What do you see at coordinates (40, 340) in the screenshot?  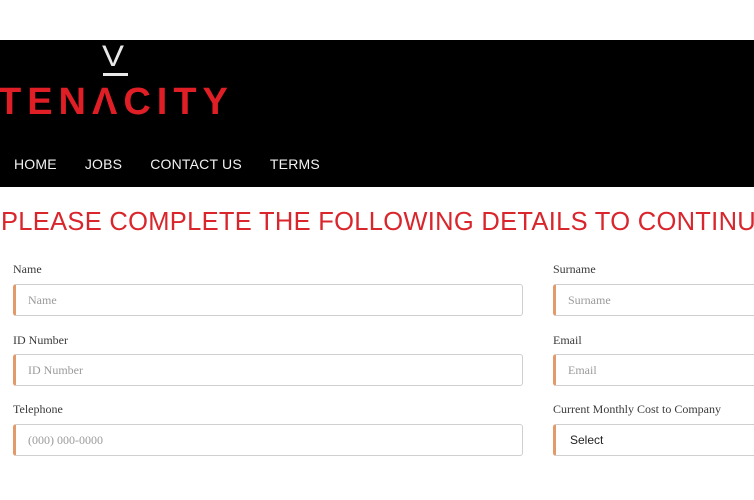 I see `id-number-label: ID Number` at bounding box center [40, 340].